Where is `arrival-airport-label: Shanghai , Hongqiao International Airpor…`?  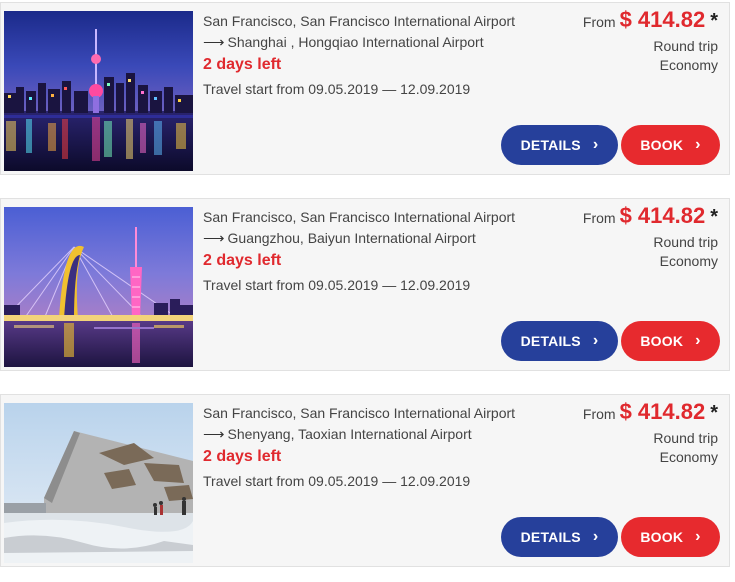 arrival-airport-label: Shanghai , Hongqiao International Airpor… is located at coordinates (355, 42).